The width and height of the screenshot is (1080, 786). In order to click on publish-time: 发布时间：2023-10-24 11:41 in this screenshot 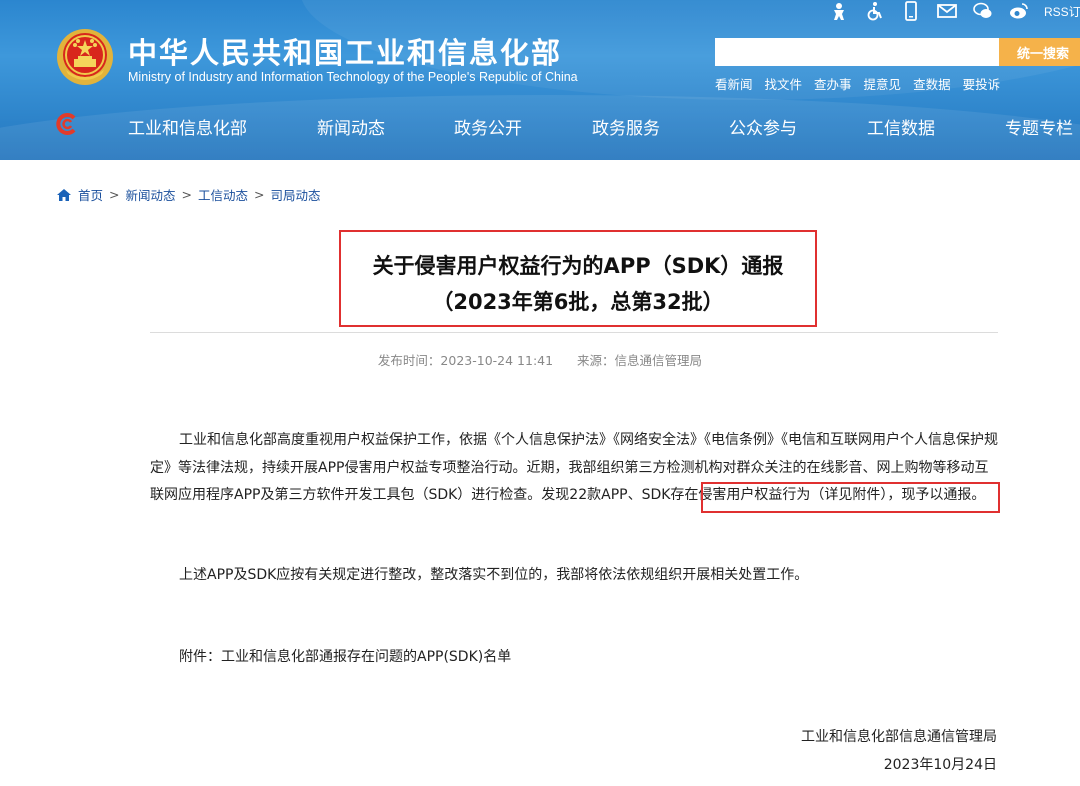, I will do `click(465, 360)`.